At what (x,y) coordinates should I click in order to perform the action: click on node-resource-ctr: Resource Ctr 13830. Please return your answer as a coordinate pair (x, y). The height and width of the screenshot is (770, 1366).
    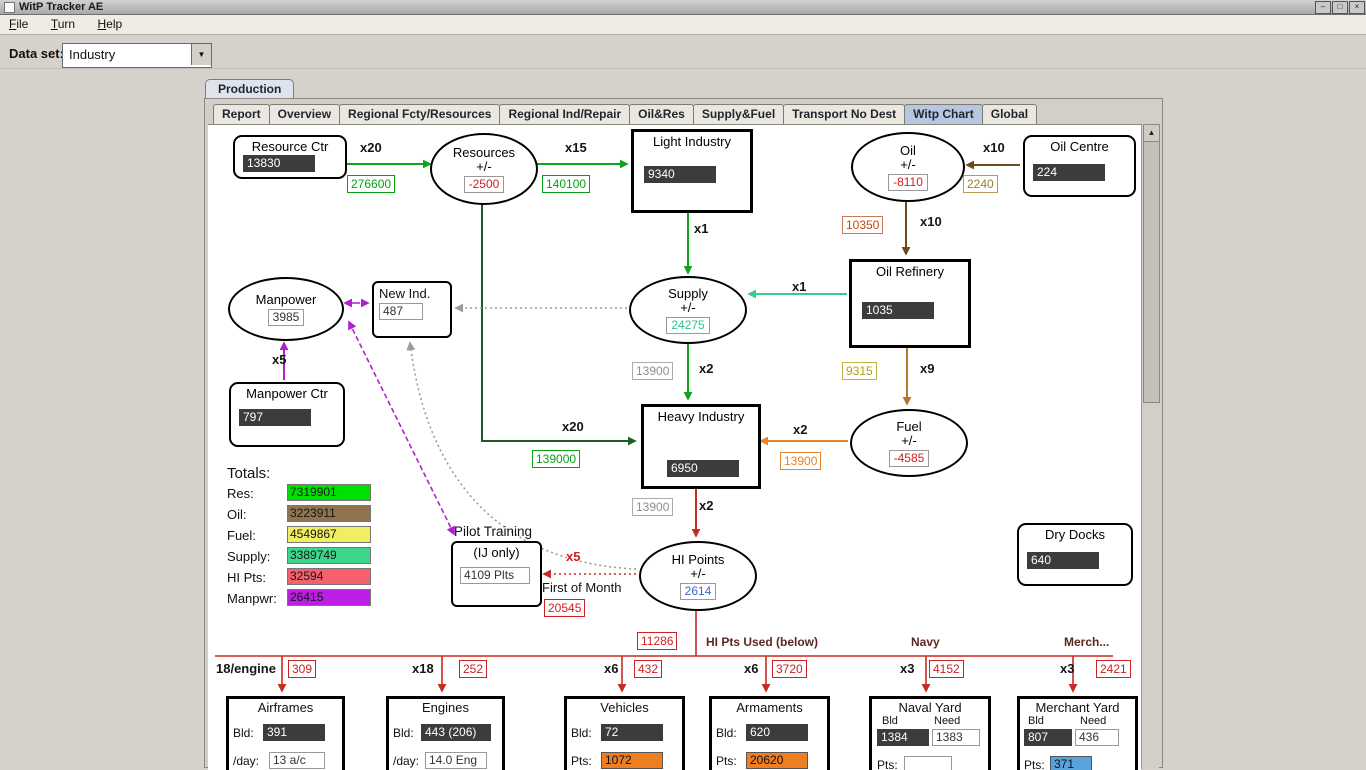
    Looking at the image, I should click on (290, 157).